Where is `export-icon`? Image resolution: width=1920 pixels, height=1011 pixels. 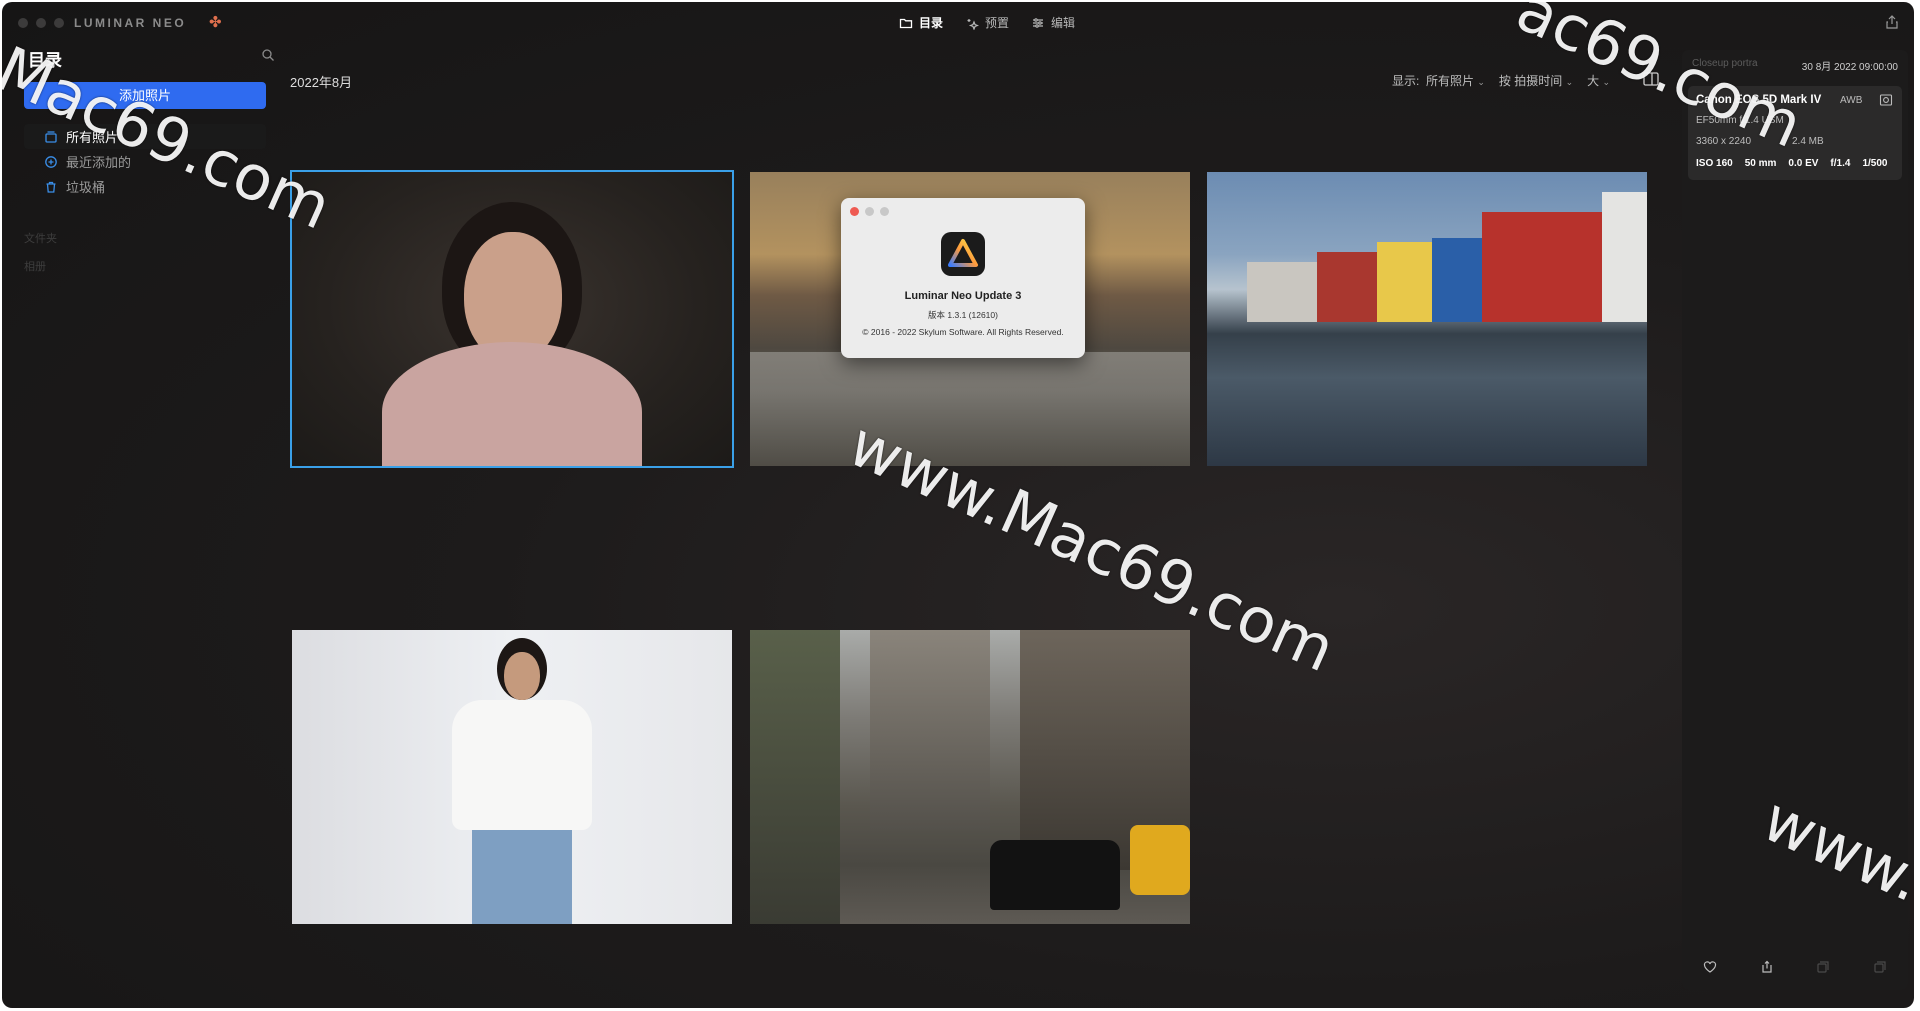
export-icon is located at coordinates (1767, 967).